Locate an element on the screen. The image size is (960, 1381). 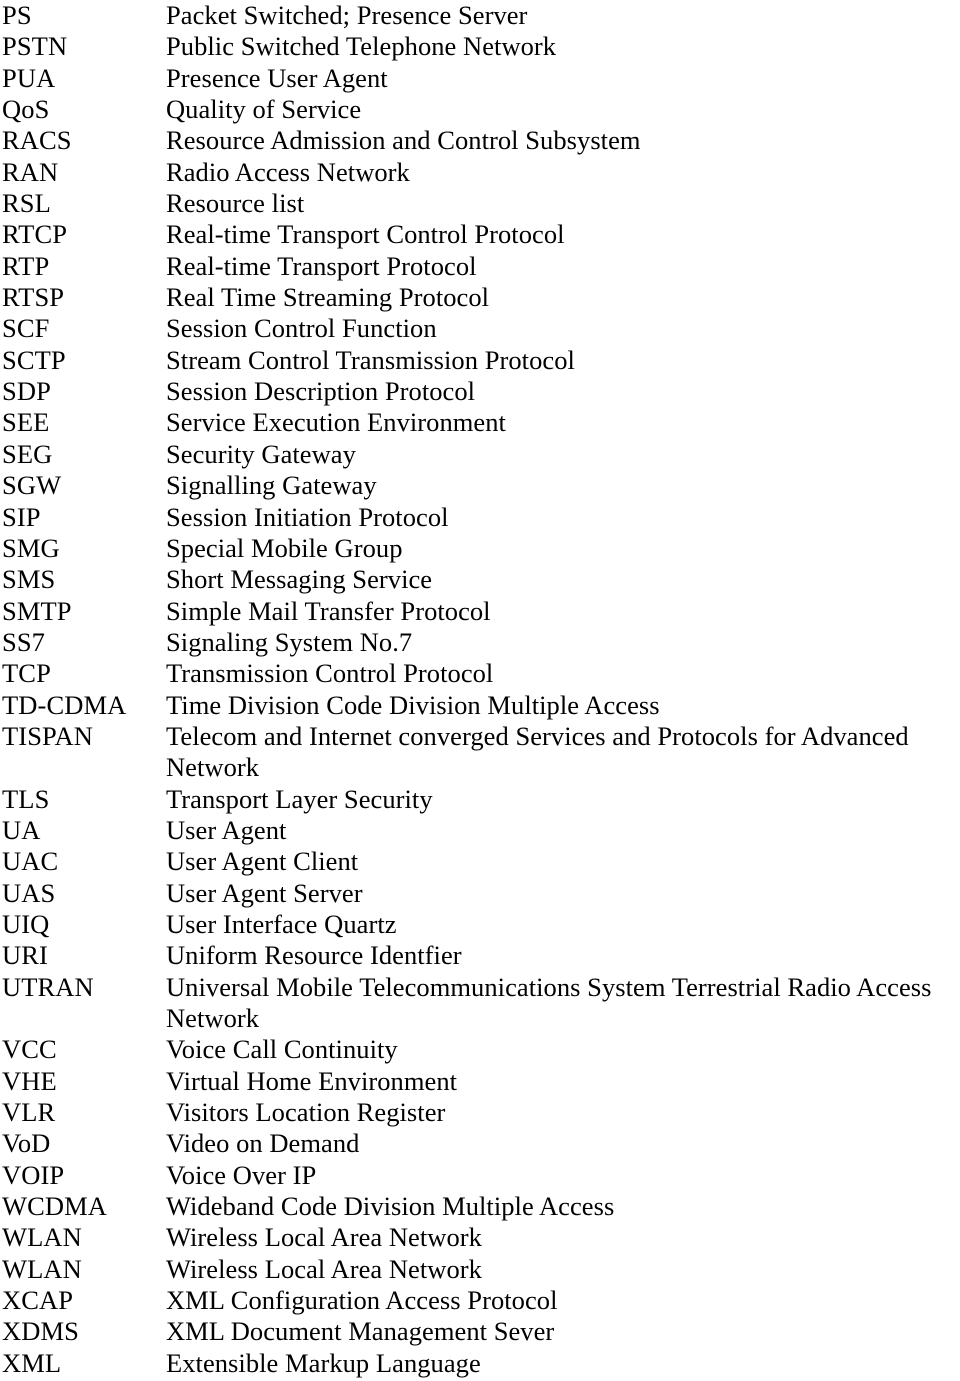
abbreviation-term: UA is located at coordinates (21, 829).